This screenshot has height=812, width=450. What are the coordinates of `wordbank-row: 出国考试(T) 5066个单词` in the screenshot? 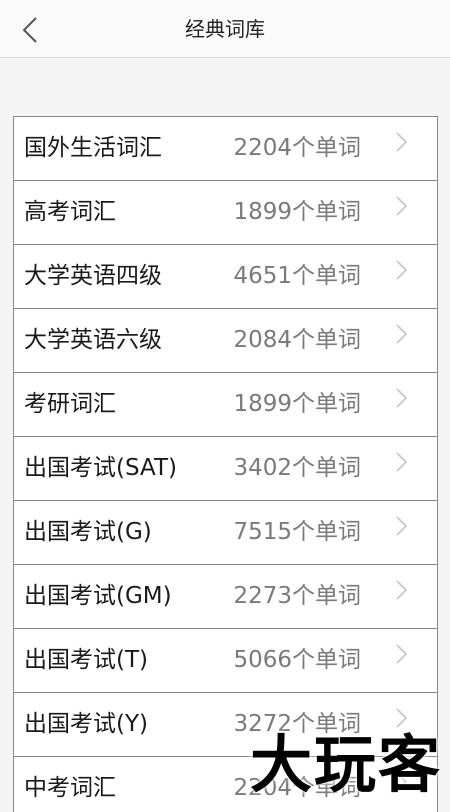 It's located at (225, 661).